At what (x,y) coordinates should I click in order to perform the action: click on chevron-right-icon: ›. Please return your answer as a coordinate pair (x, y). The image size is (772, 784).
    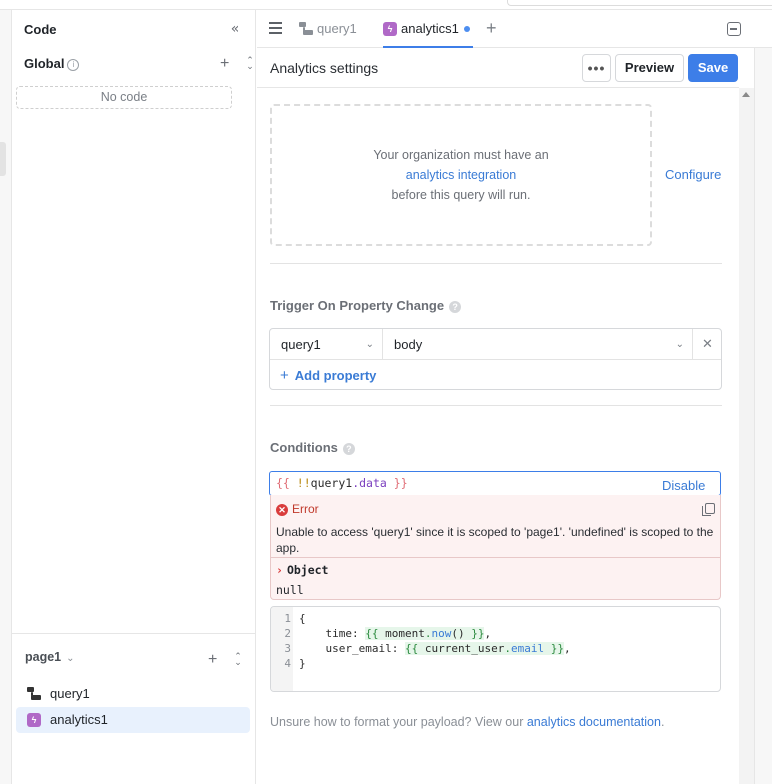
    Looking at the image, I should click on (279, 570).